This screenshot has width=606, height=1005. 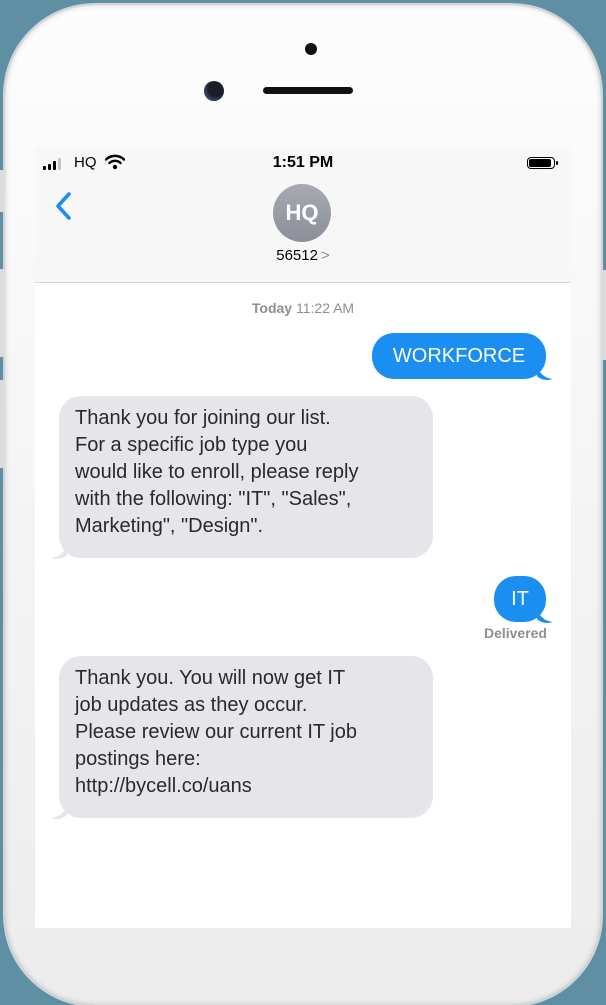 I want to click on outgoing-message: WORKFORCE, so click(x=459, y=356).